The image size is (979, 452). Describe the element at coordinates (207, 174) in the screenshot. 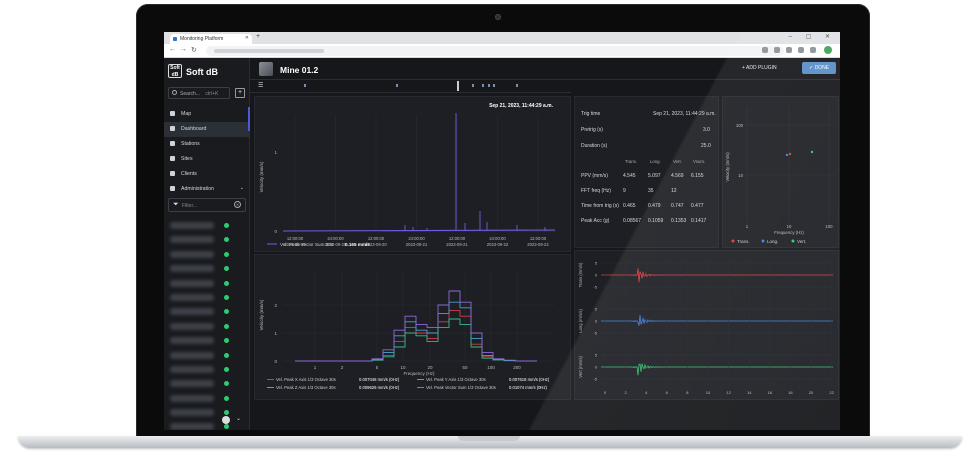

I see `sidebar-item-clients: Clients` at that location.